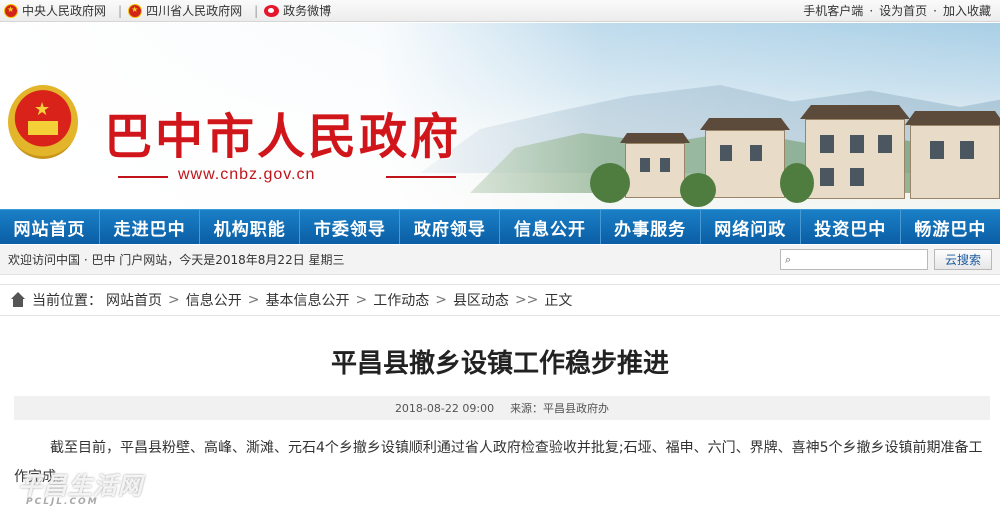  I want to click on breadcrumb-home: 网站首页, so click(134, 300).